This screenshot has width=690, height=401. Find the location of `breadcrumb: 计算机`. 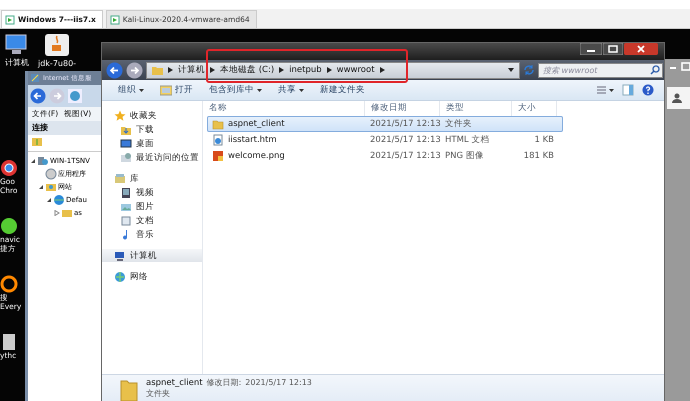

breadcrumb: 计算机 is located at coordinates (191, 70).